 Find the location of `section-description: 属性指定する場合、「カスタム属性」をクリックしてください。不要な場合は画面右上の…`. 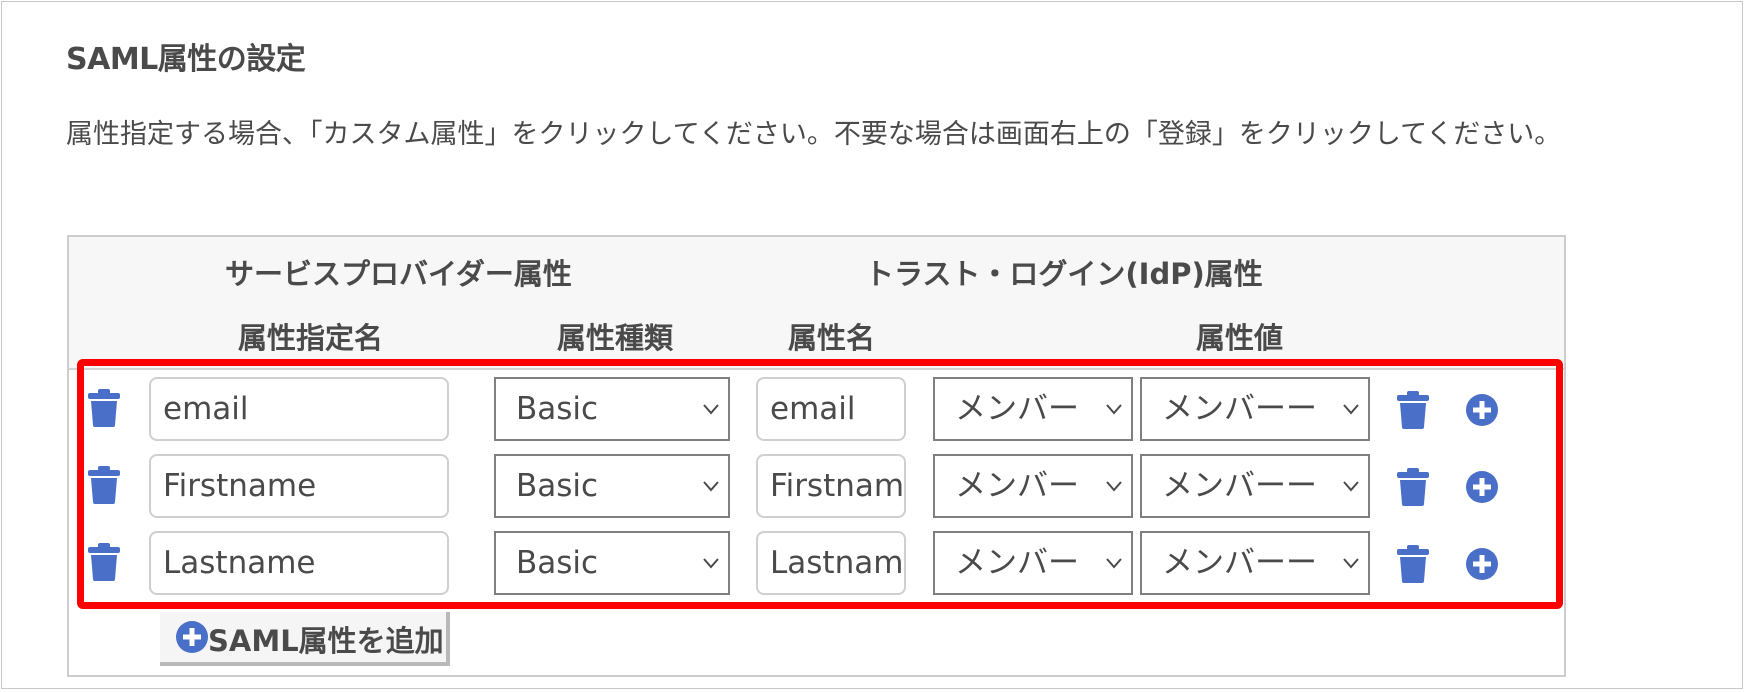

section-description: 属性指定する場合、「カスタム属性」をクリックしてください。不要な場合は画面右上の… is located at coordinates (814, 134).